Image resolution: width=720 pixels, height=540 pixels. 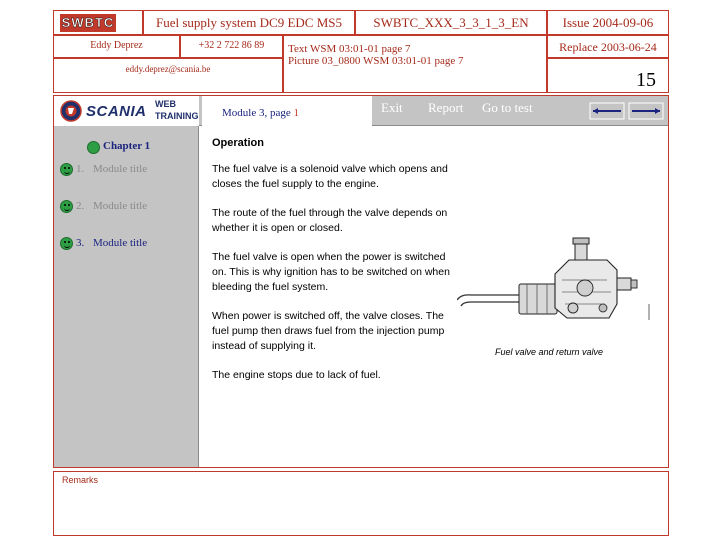 What do you see at coordinates (296, 375) in the screenshot?
I see `paragraph: The engine stops due to lack of fuel.` at bounding box center [296, 375].